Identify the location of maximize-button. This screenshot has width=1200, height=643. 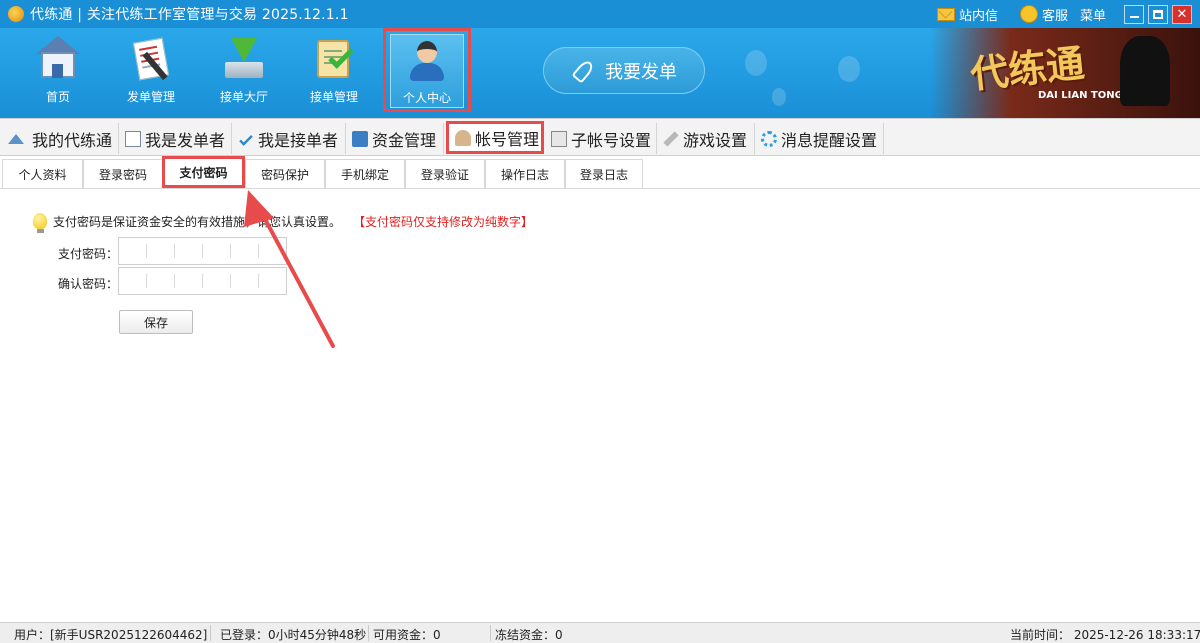
(1158, 14).